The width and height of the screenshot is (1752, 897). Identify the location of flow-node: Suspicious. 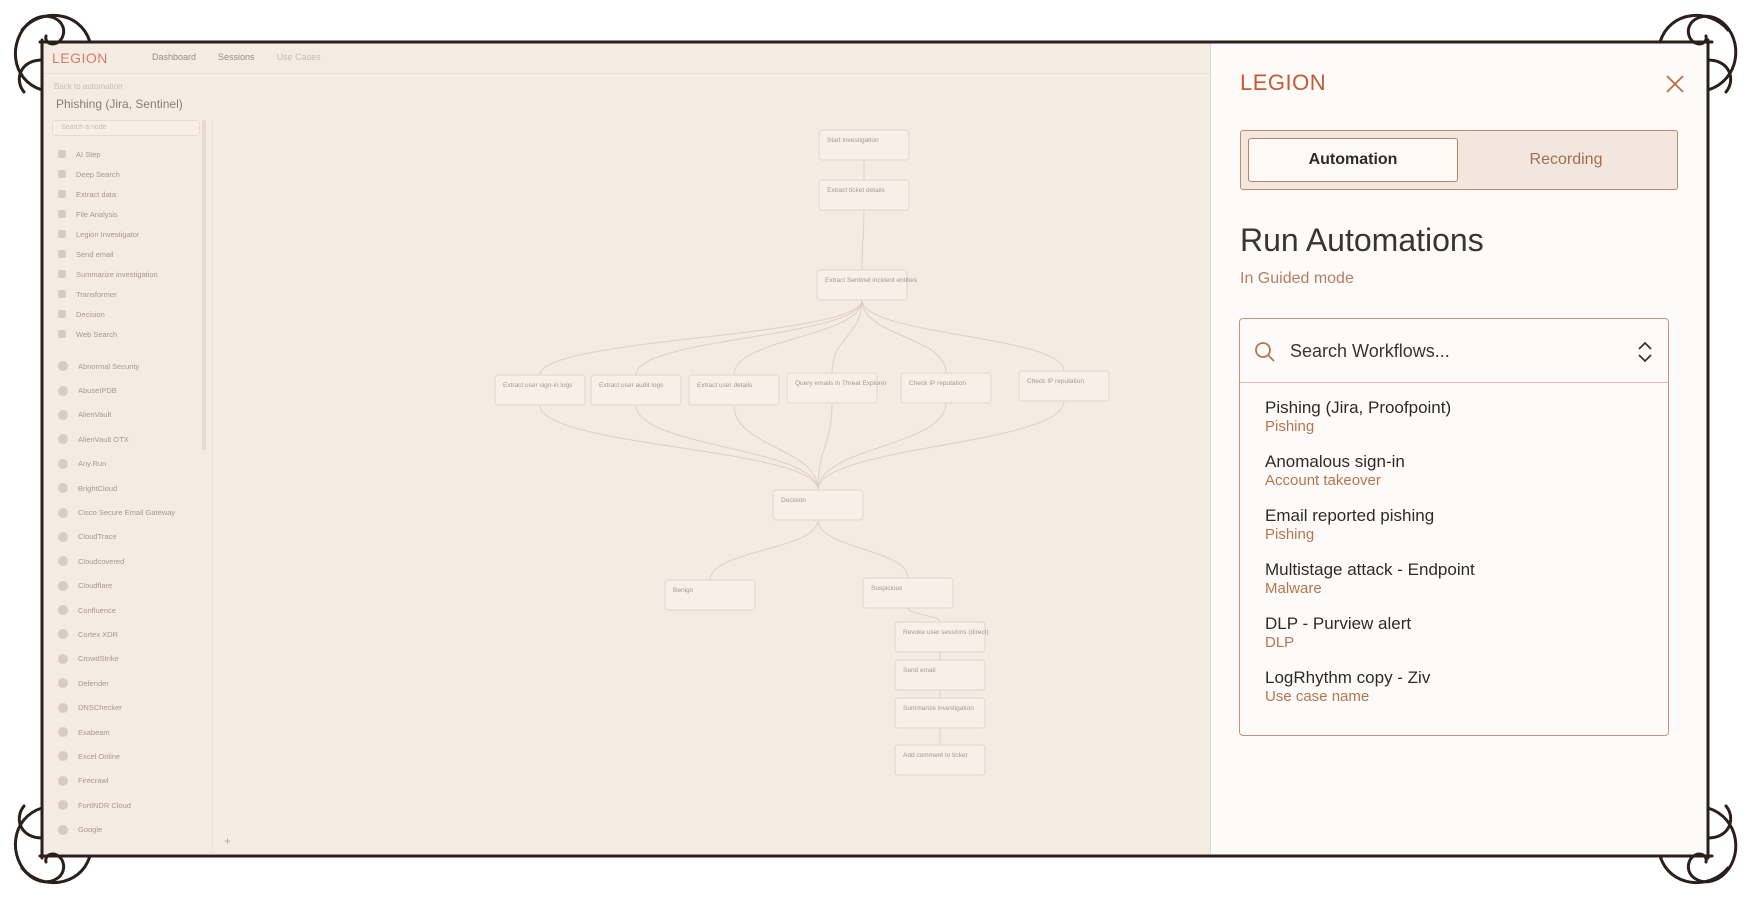
(908, 593).